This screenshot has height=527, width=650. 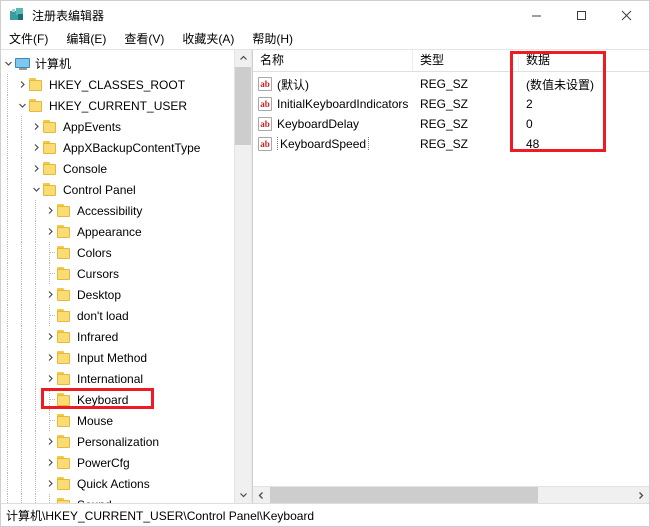 I want to click on scroll-right-icon, so click(x=640, y=495).